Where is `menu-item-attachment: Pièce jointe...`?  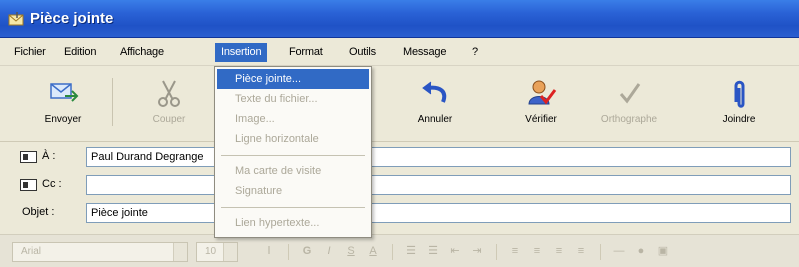 menu-item-attachment: Pièce jointe... is located at coordinates (293, 79).